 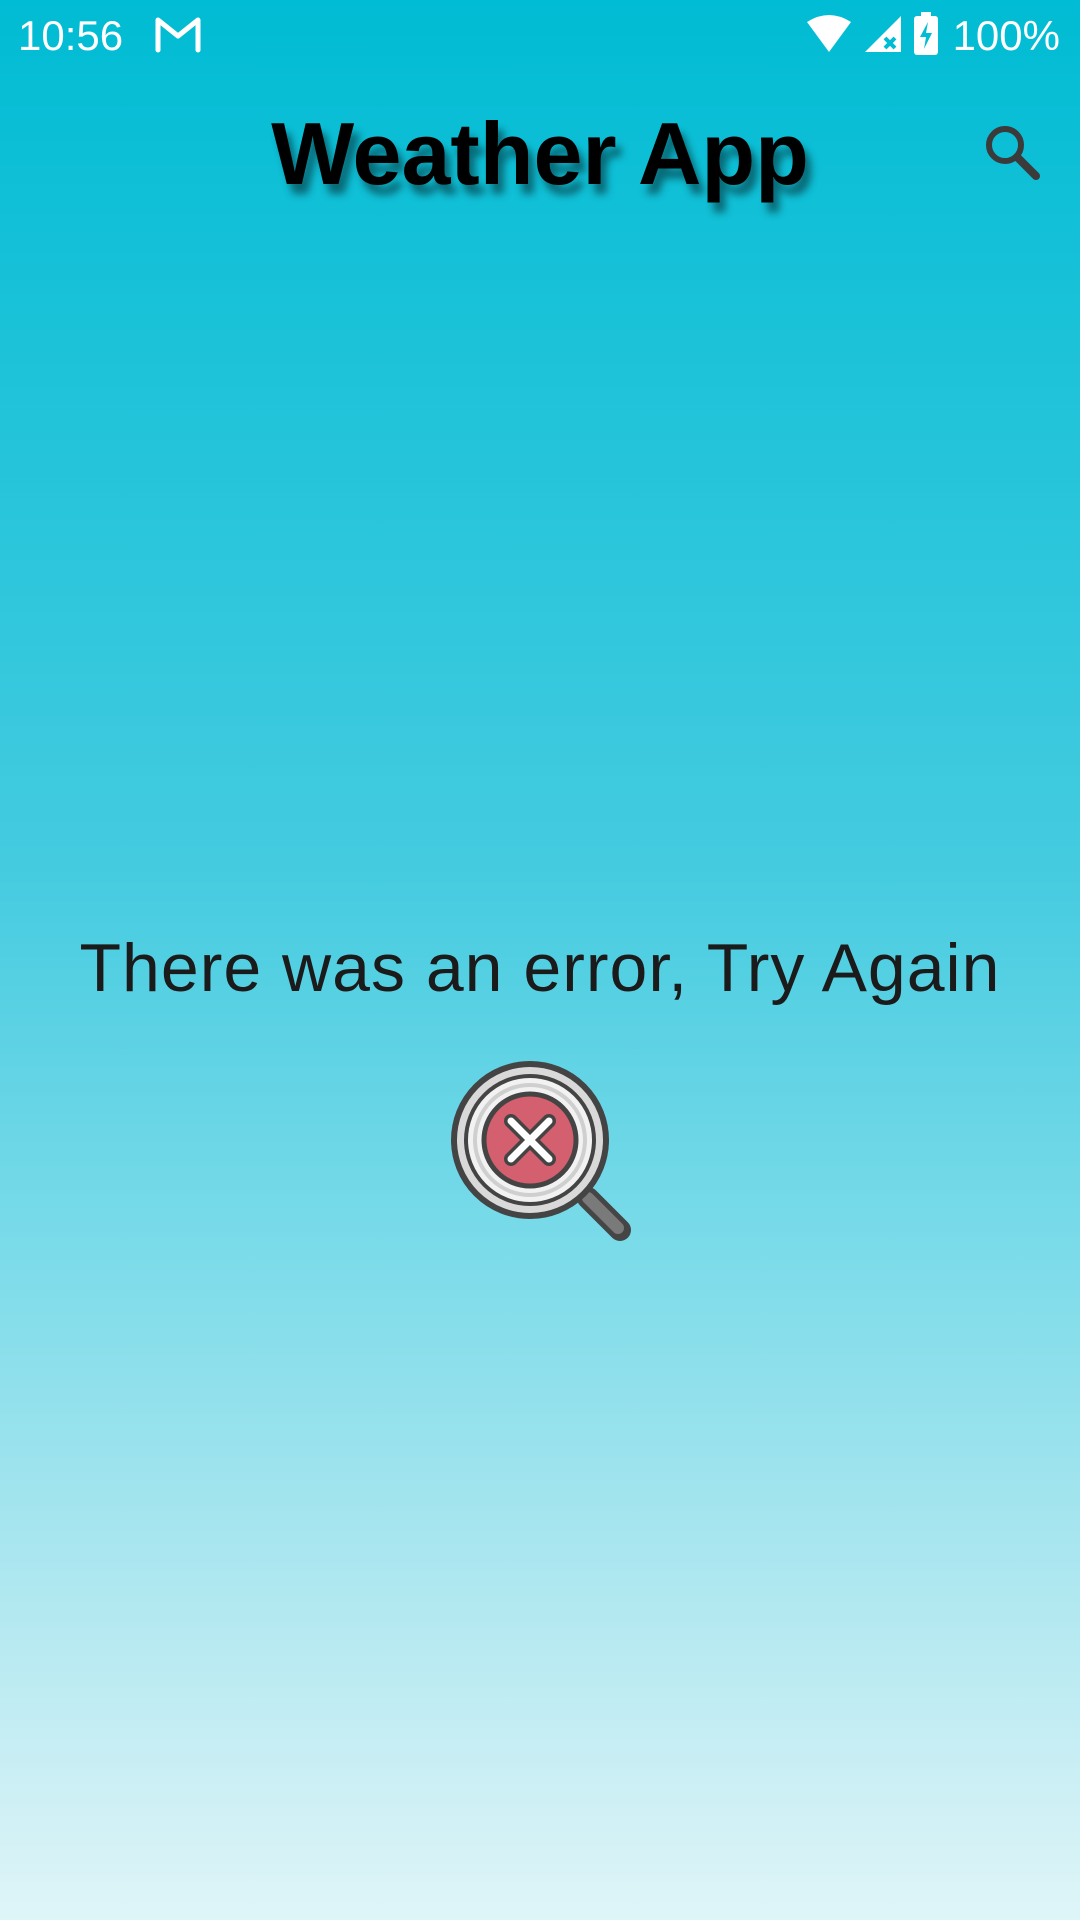 I want to click on search-button, so click(x=1012, y=154).